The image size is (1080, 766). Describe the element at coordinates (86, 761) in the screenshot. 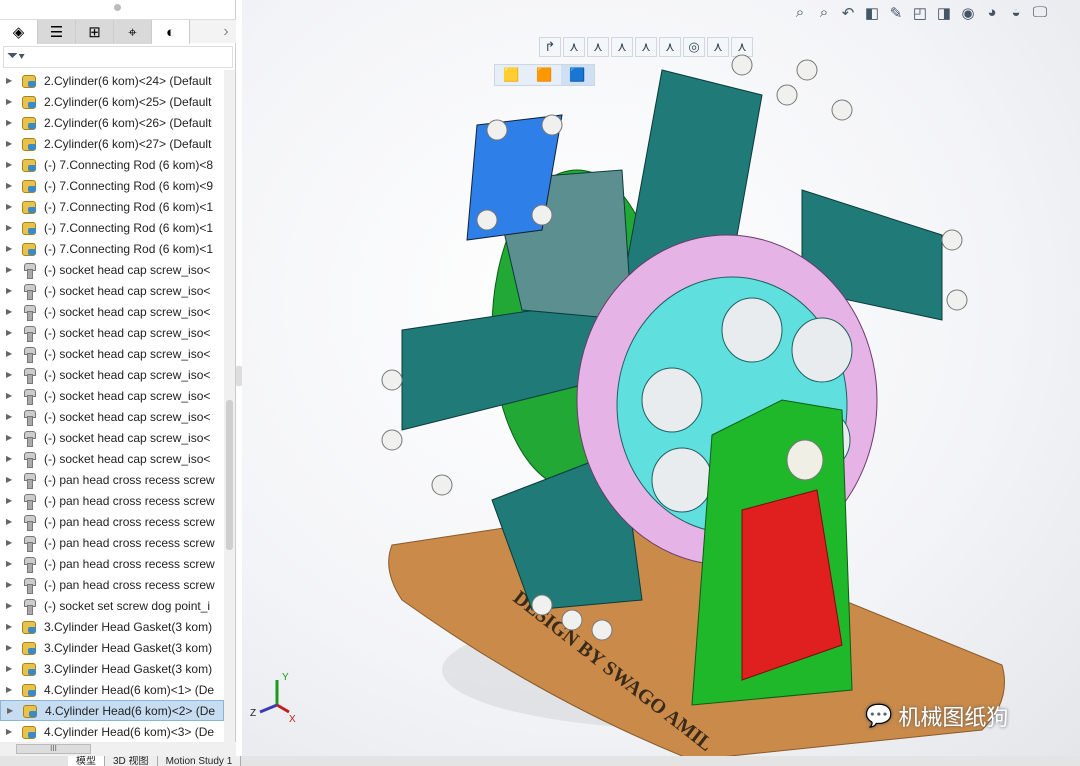

I see `tab-model: 模型` at that location.